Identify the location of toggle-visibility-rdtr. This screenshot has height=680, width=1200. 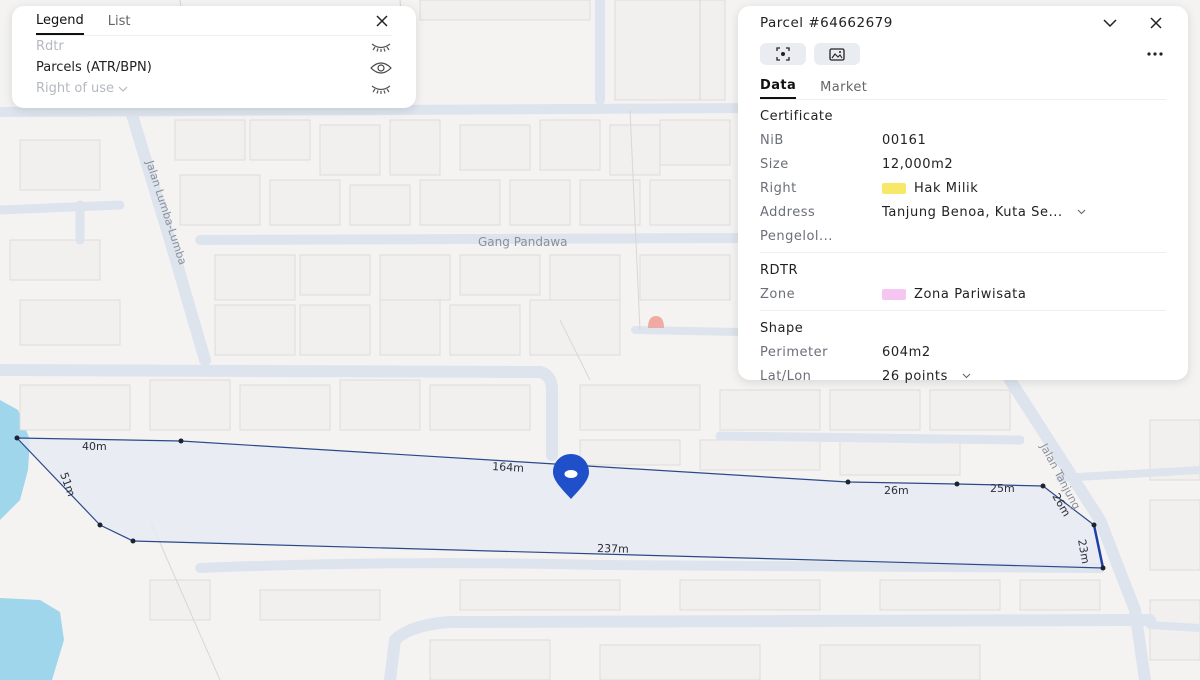
(381, 47).